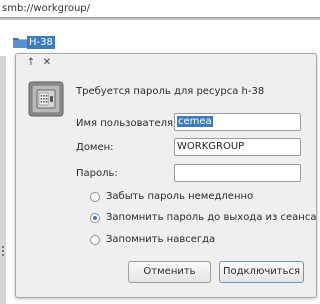 The height and width of the screenshot is (304, 320). Describe the element at coordinates (95, 218) in the screenshot. I see `radio-button-selected` at that location.